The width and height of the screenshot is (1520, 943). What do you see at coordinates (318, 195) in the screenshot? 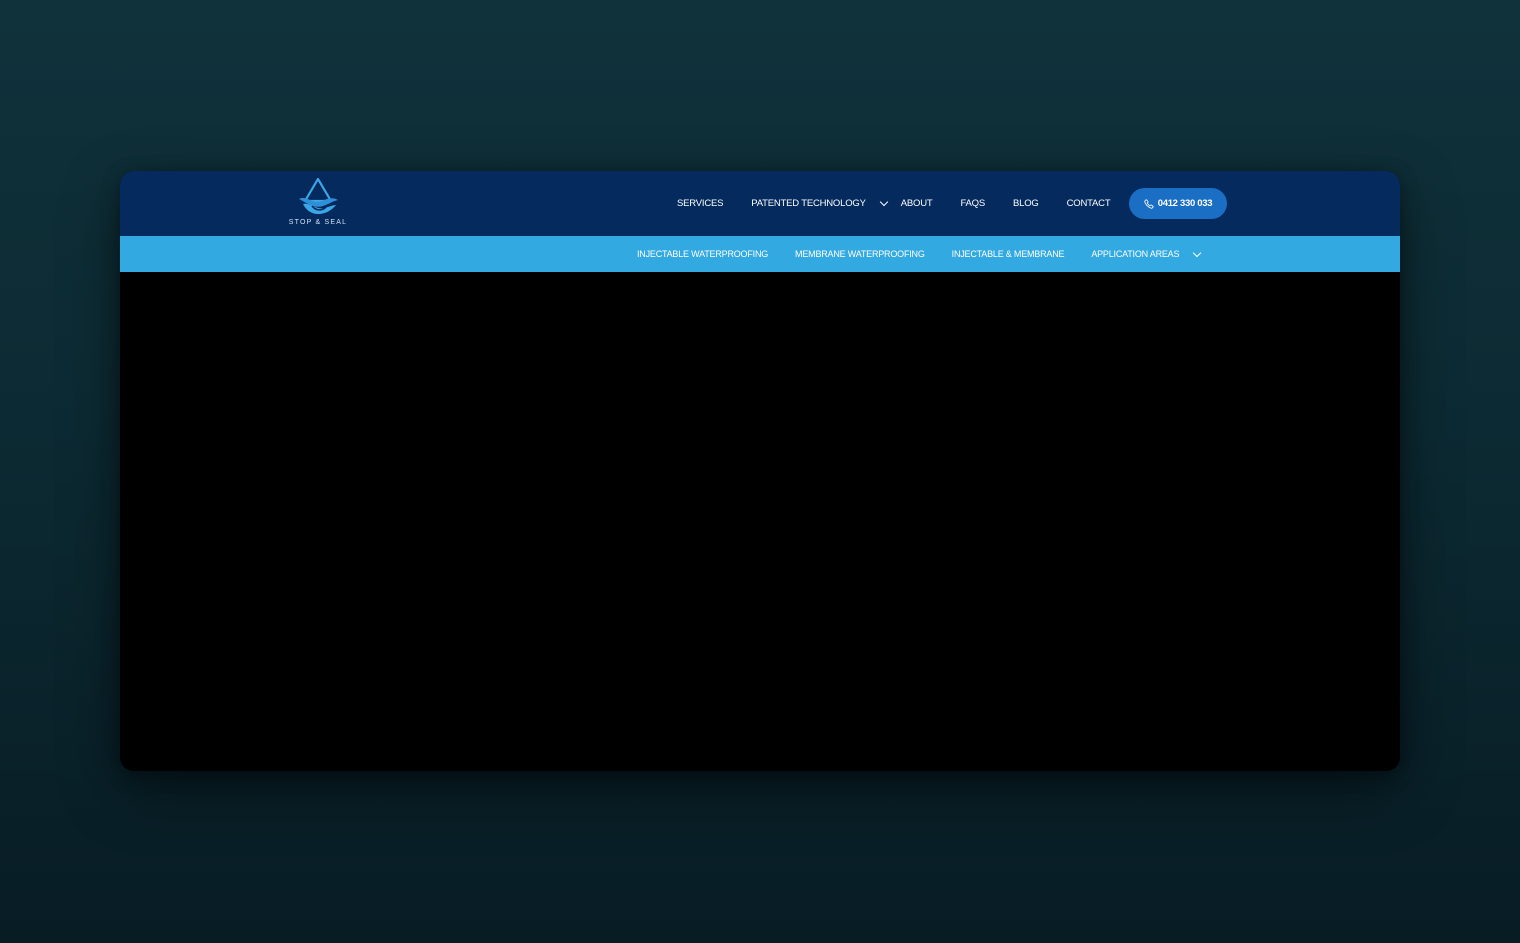
I see `water-drop-wave-icon` at bounding box center [318, 195].